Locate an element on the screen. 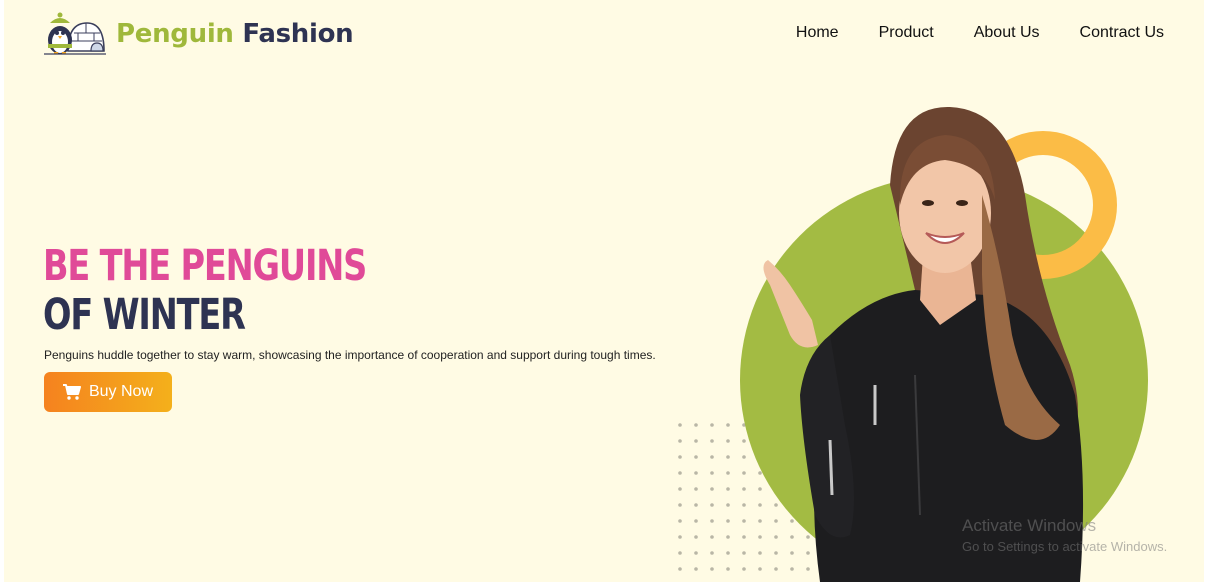 This screenshot has height=582, width=1207. nav-item-contract-us: Contract Us is located at coordinates (1122, 33).